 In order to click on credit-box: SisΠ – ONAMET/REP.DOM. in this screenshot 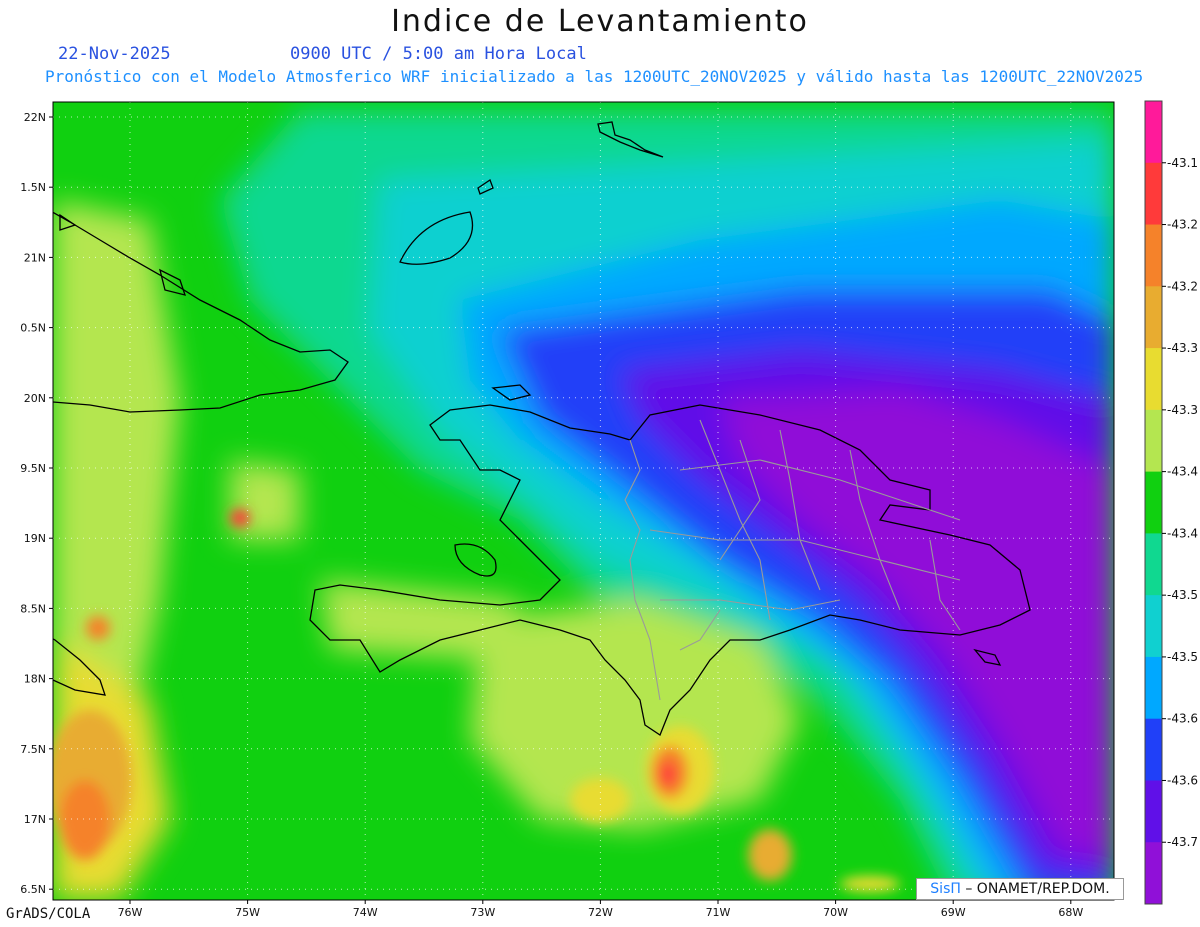, I will do `click(1020, 889)`.